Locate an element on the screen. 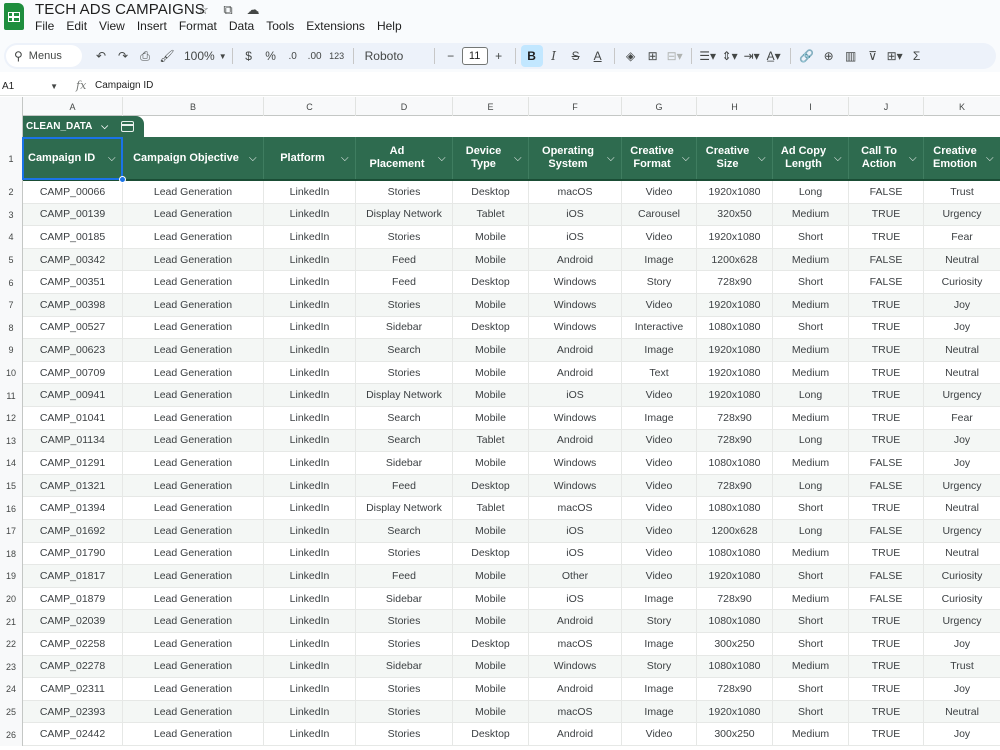 The image size is (1000, 750). strikethrough-button: S is located at coordinates (576, 56).